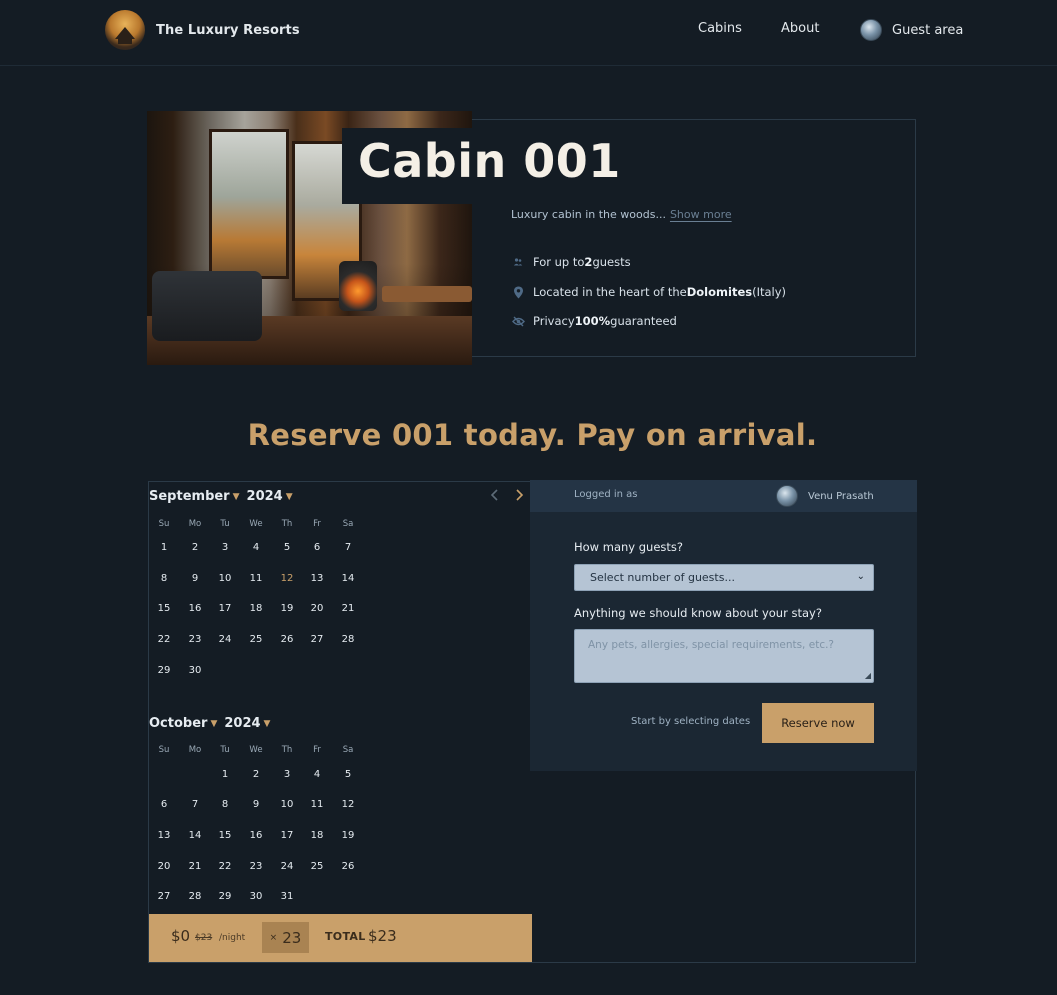 The image size is (1057, 995). I want to click on nav-link-about: About, so click(800, 28).